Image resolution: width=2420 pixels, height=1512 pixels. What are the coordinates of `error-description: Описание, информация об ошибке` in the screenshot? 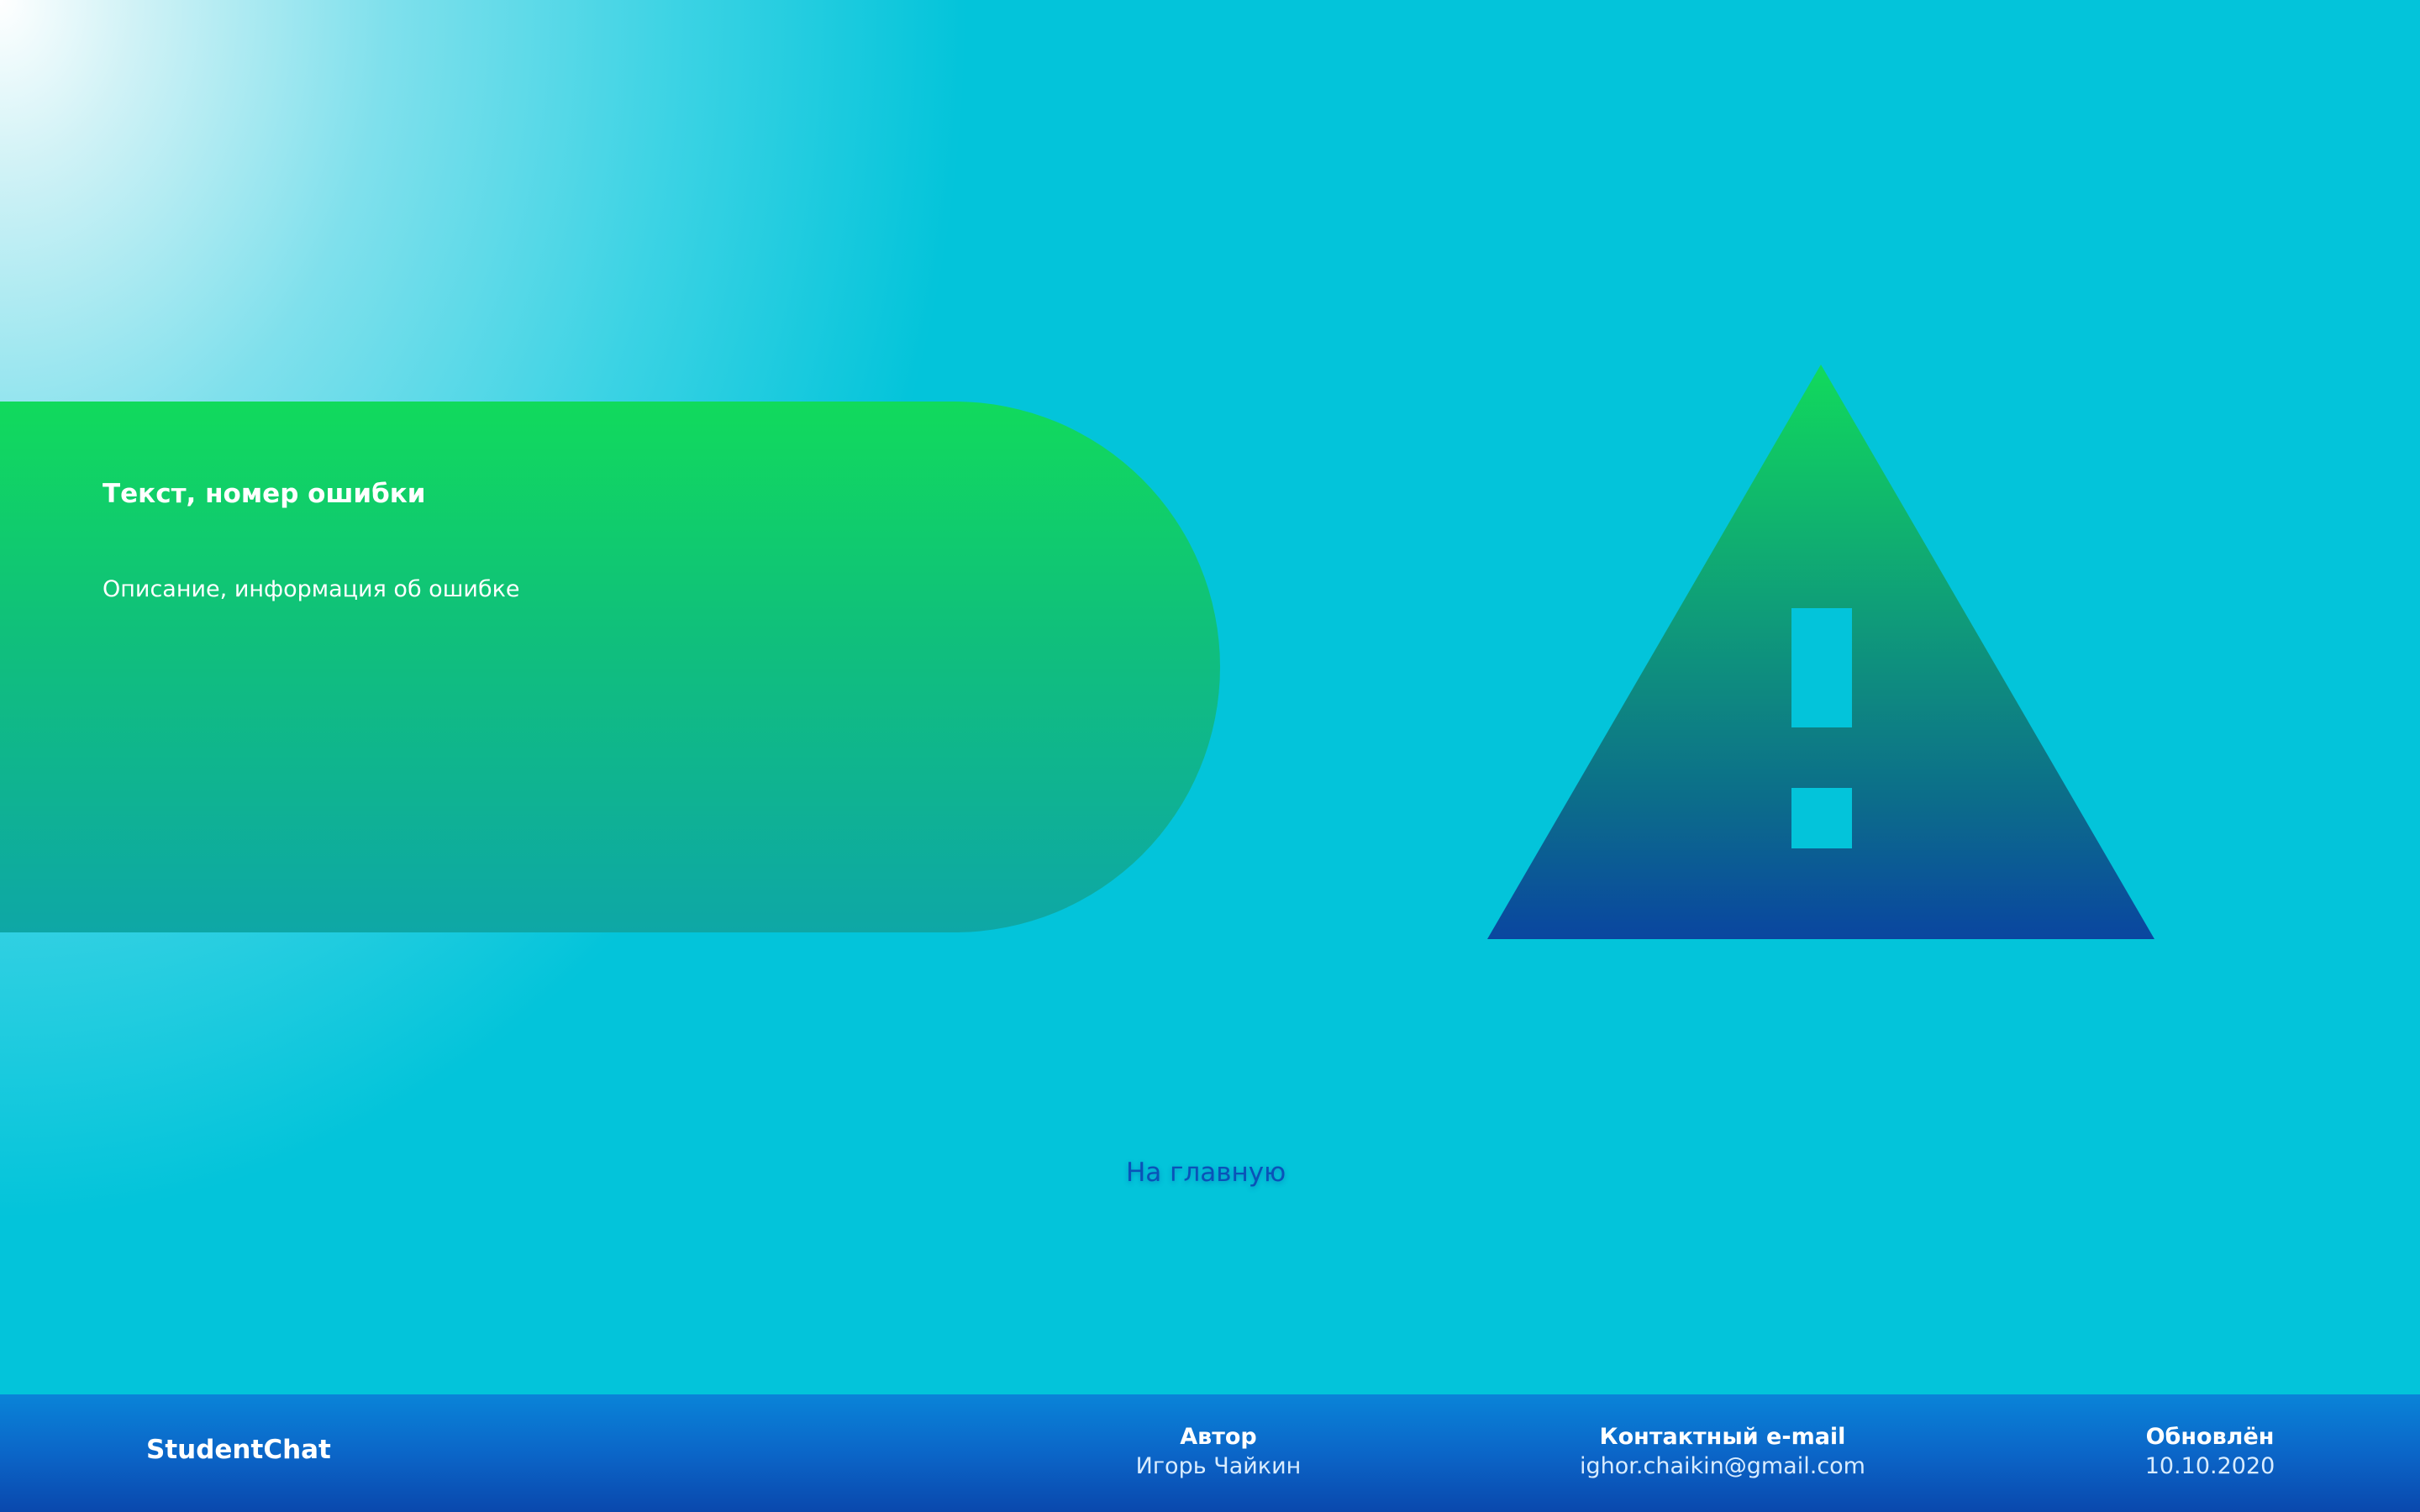 It's located at (311, 589).